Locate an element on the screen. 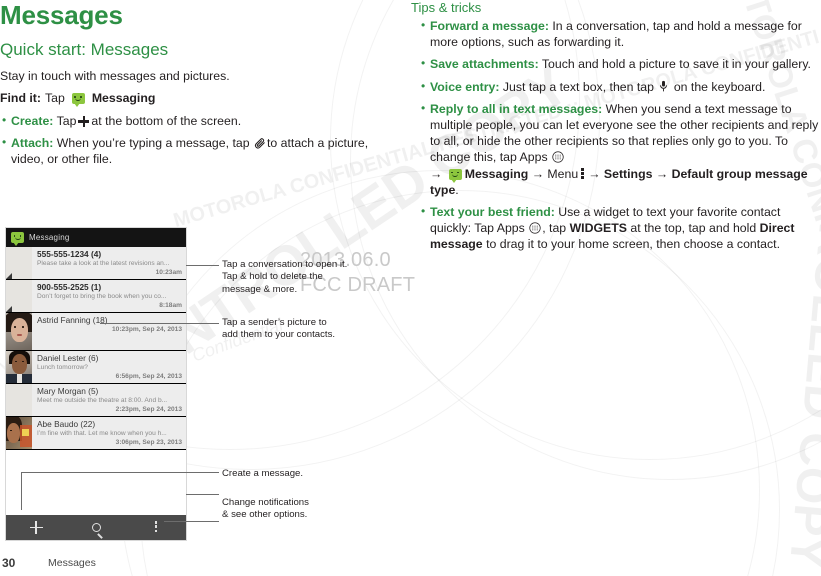 This screenshot has width=821, height=576. unread-corner-marker is located at coordinates (9, 309).